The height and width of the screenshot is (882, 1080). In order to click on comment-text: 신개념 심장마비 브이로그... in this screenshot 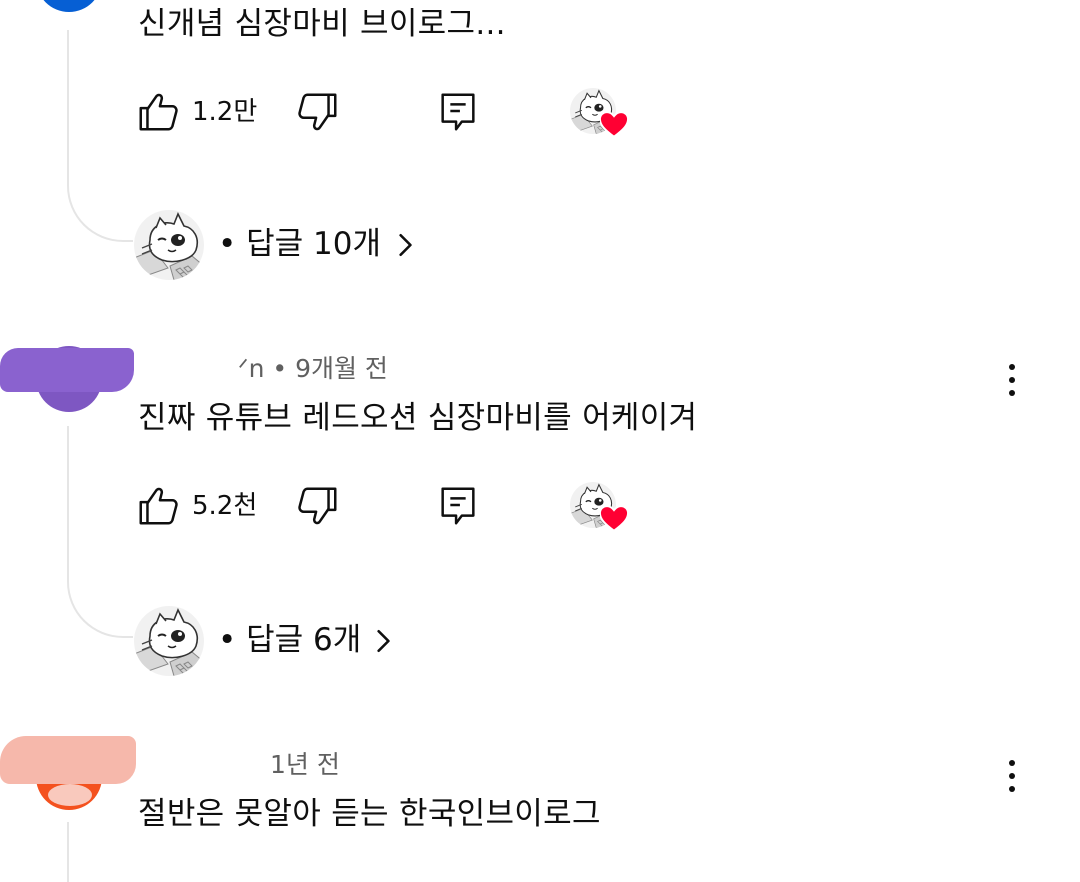, I will do `click(322, 24)`.